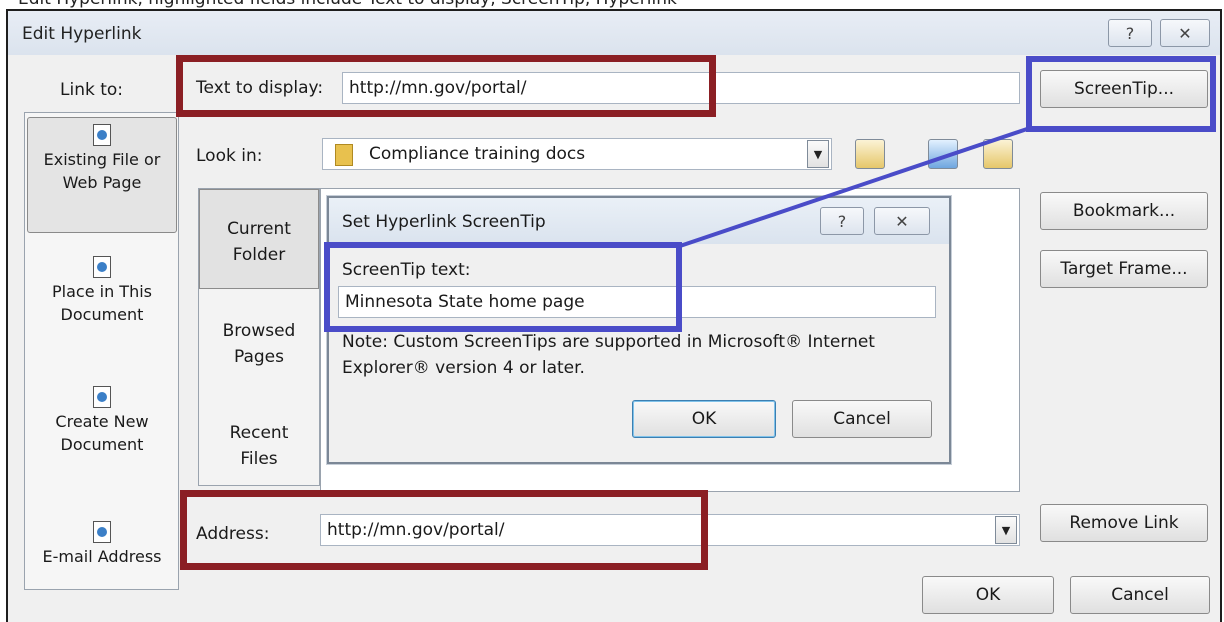  I want to click on connector-line, so click(855, 187).